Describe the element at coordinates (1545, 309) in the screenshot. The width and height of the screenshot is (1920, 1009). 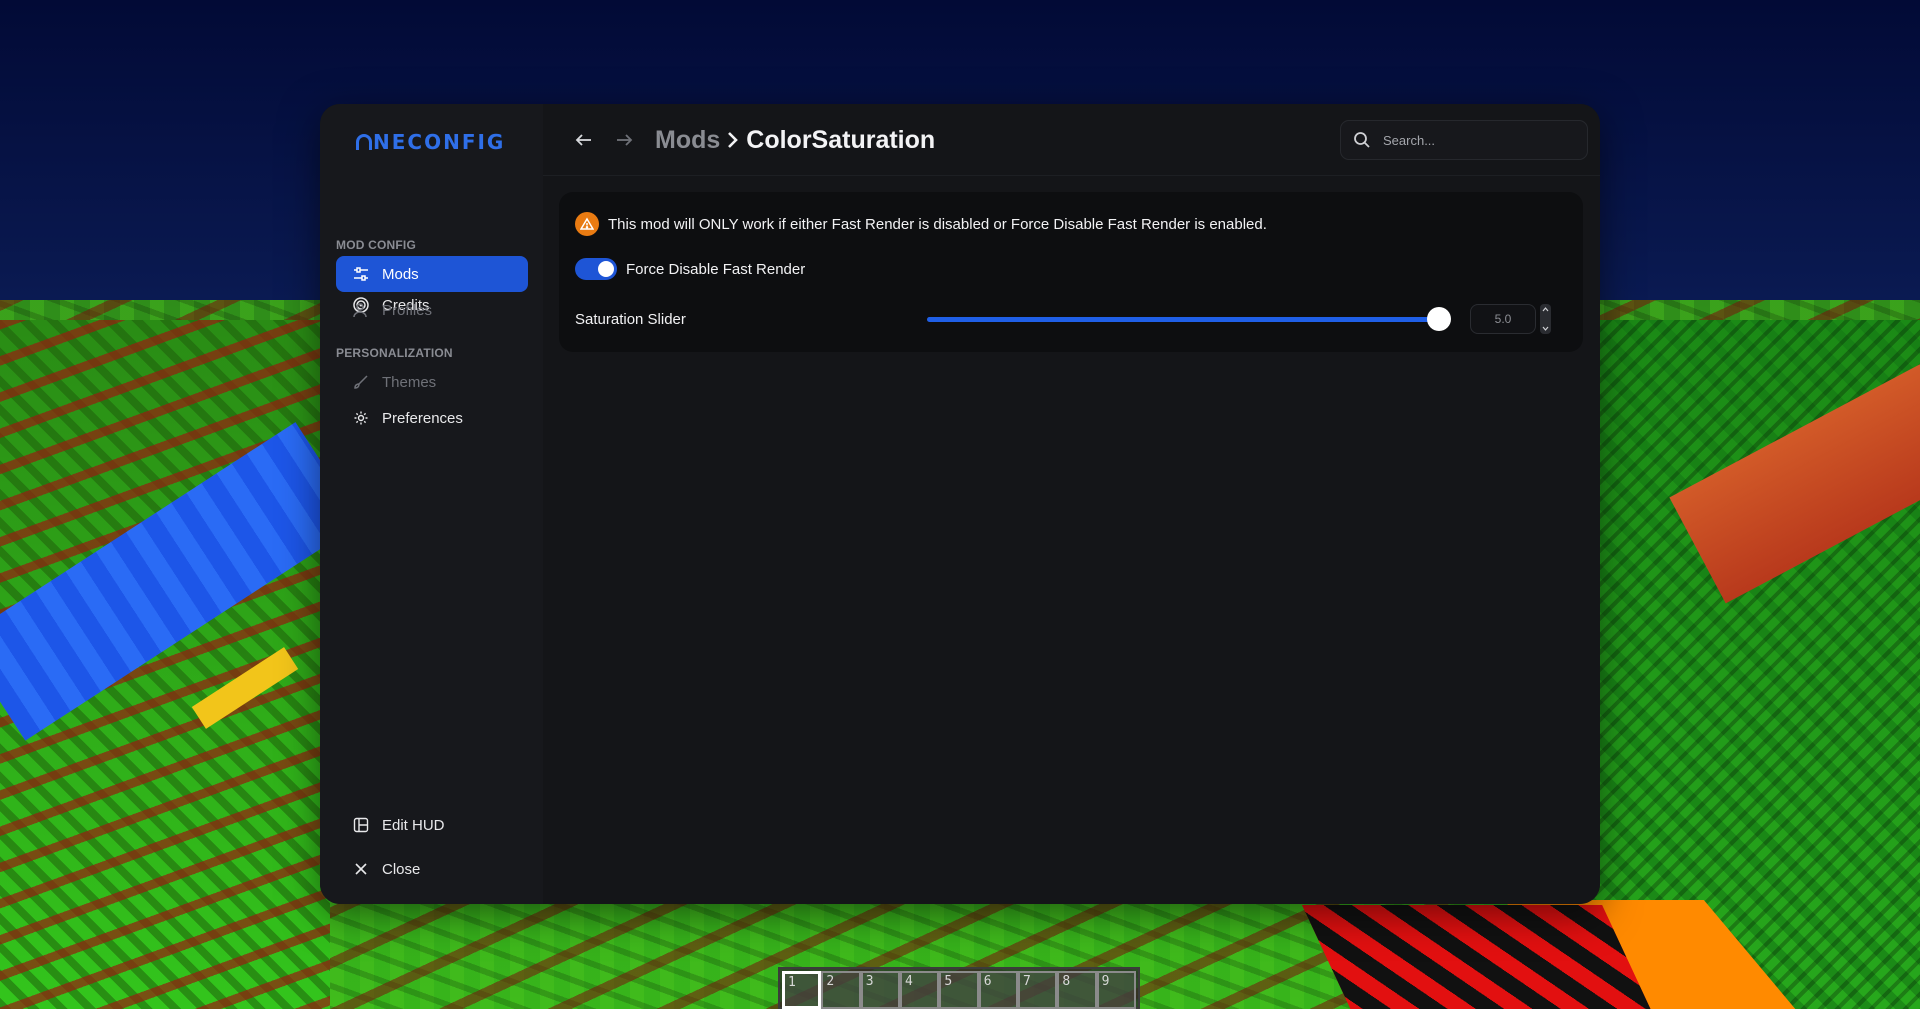
I see `chevron-up-icon` at that location.